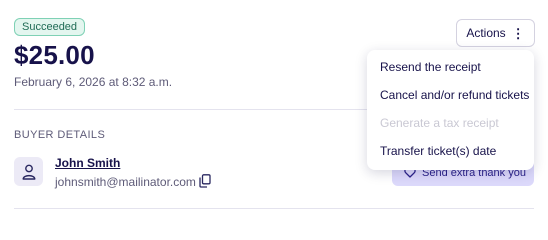 This screenshot has width=548, height=240. I want to click on buyer-email: johnsmith@mailinator.com, so click(125, 182).